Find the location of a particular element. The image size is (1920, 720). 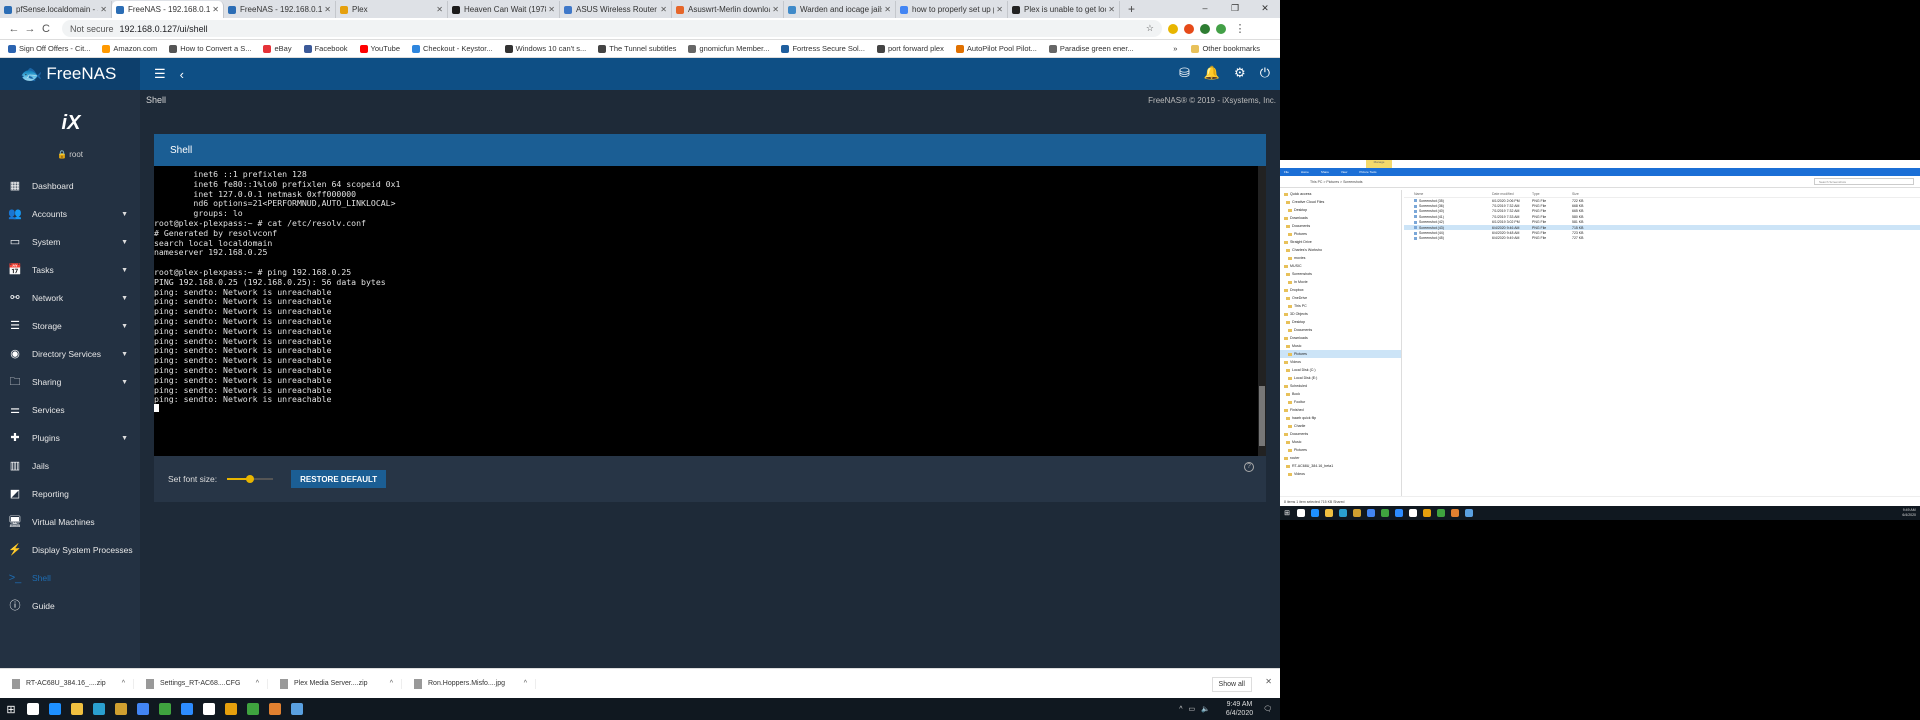

browser-tab: Plex is unable to get loca ✕ is located at coordinates (1064, 9).